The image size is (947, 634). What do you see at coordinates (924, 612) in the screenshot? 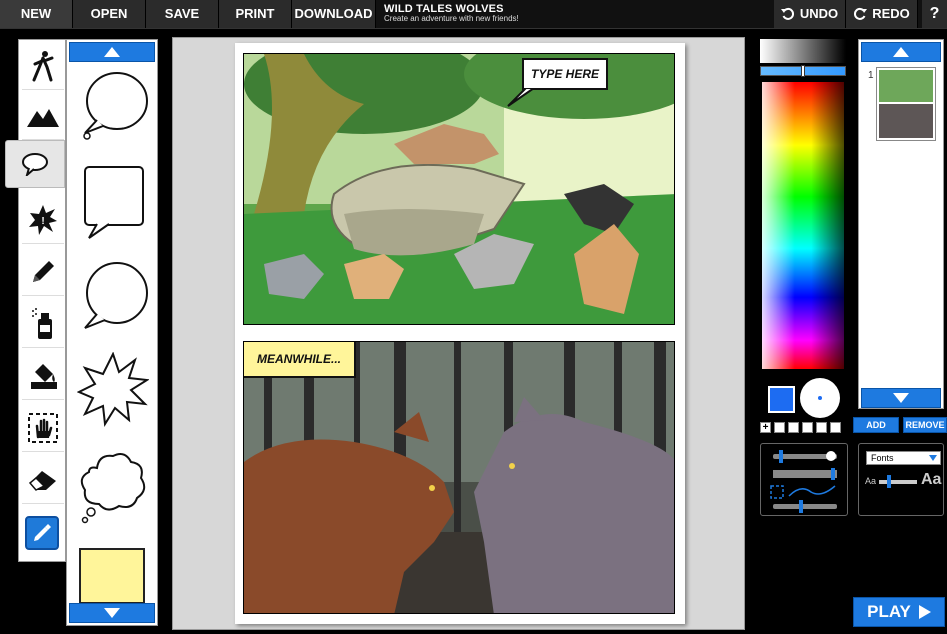
I see `play-icon` at bounding box center [924, 612].